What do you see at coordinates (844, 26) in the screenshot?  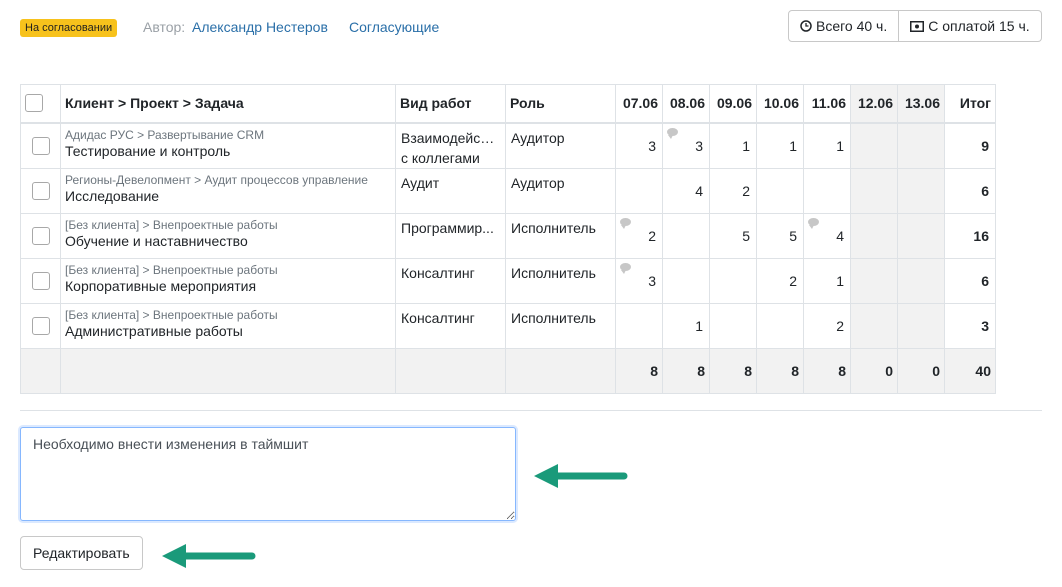 I see `total-hours-button: Всего 40 ч.` at bounding box center [844, 26].